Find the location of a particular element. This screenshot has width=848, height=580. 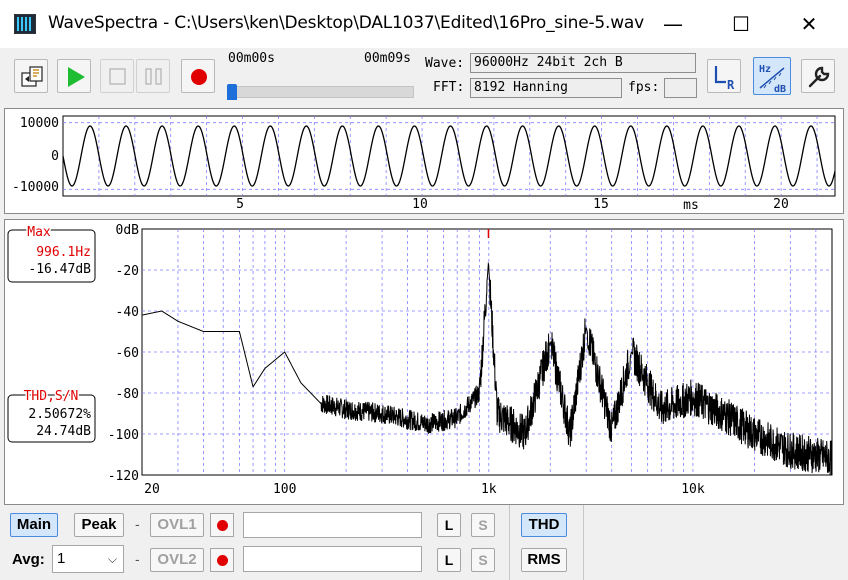

hz-db-scale-button: Hz dB is located at coordinates (772, 76).